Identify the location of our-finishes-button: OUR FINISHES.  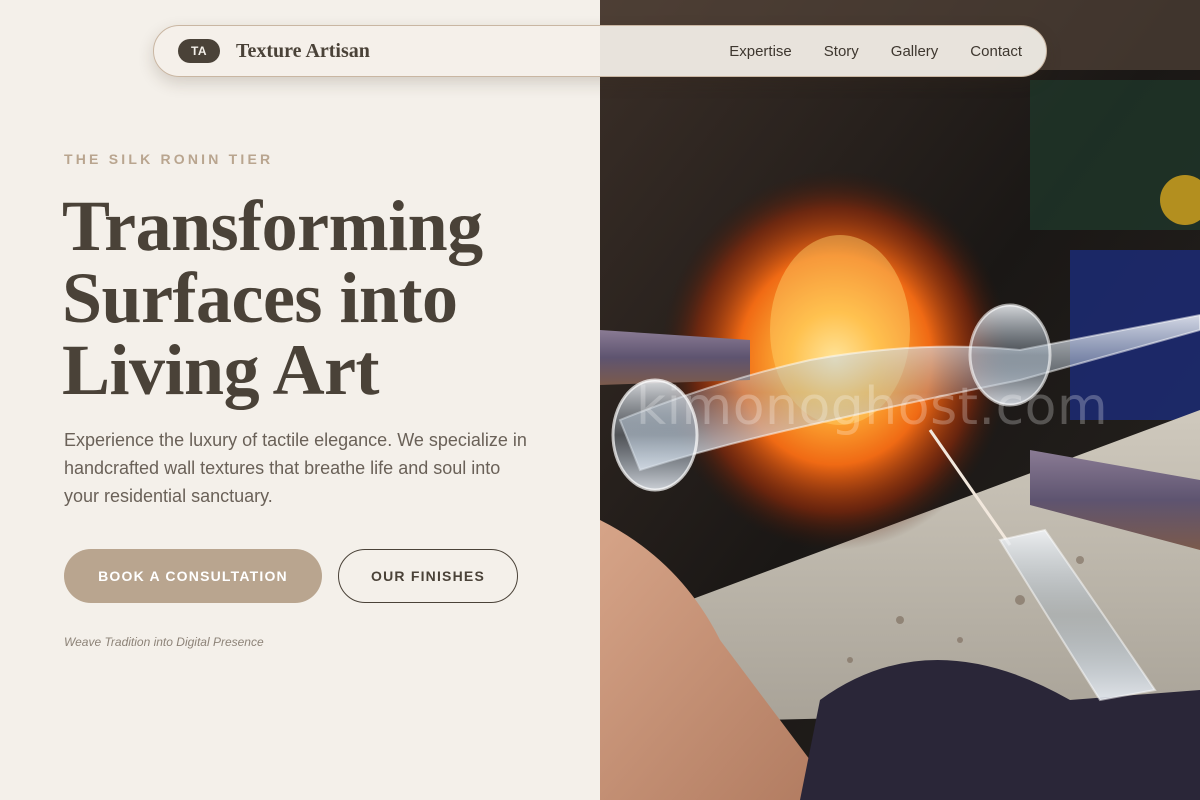
(428, 576).